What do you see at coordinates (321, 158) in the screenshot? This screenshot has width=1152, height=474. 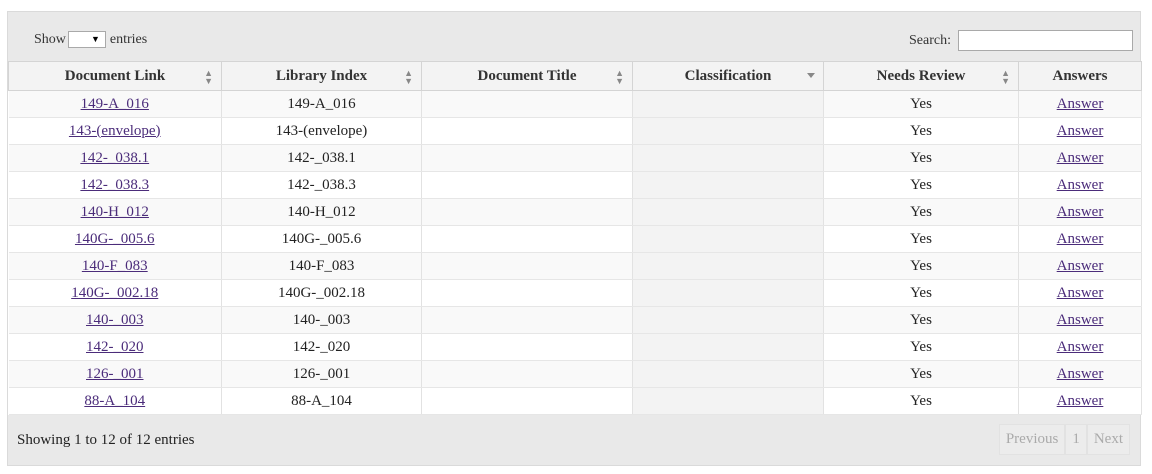 I see `library-index-cell: 142-_038.1` at bounding box center [321, 158].